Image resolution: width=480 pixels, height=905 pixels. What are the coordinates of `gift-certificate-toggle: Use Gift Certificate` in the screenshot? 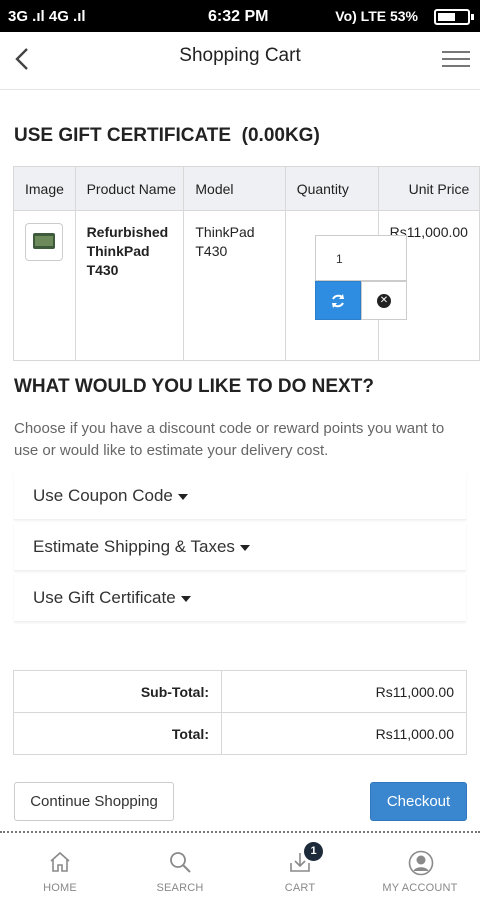 It's located at (240, 598).